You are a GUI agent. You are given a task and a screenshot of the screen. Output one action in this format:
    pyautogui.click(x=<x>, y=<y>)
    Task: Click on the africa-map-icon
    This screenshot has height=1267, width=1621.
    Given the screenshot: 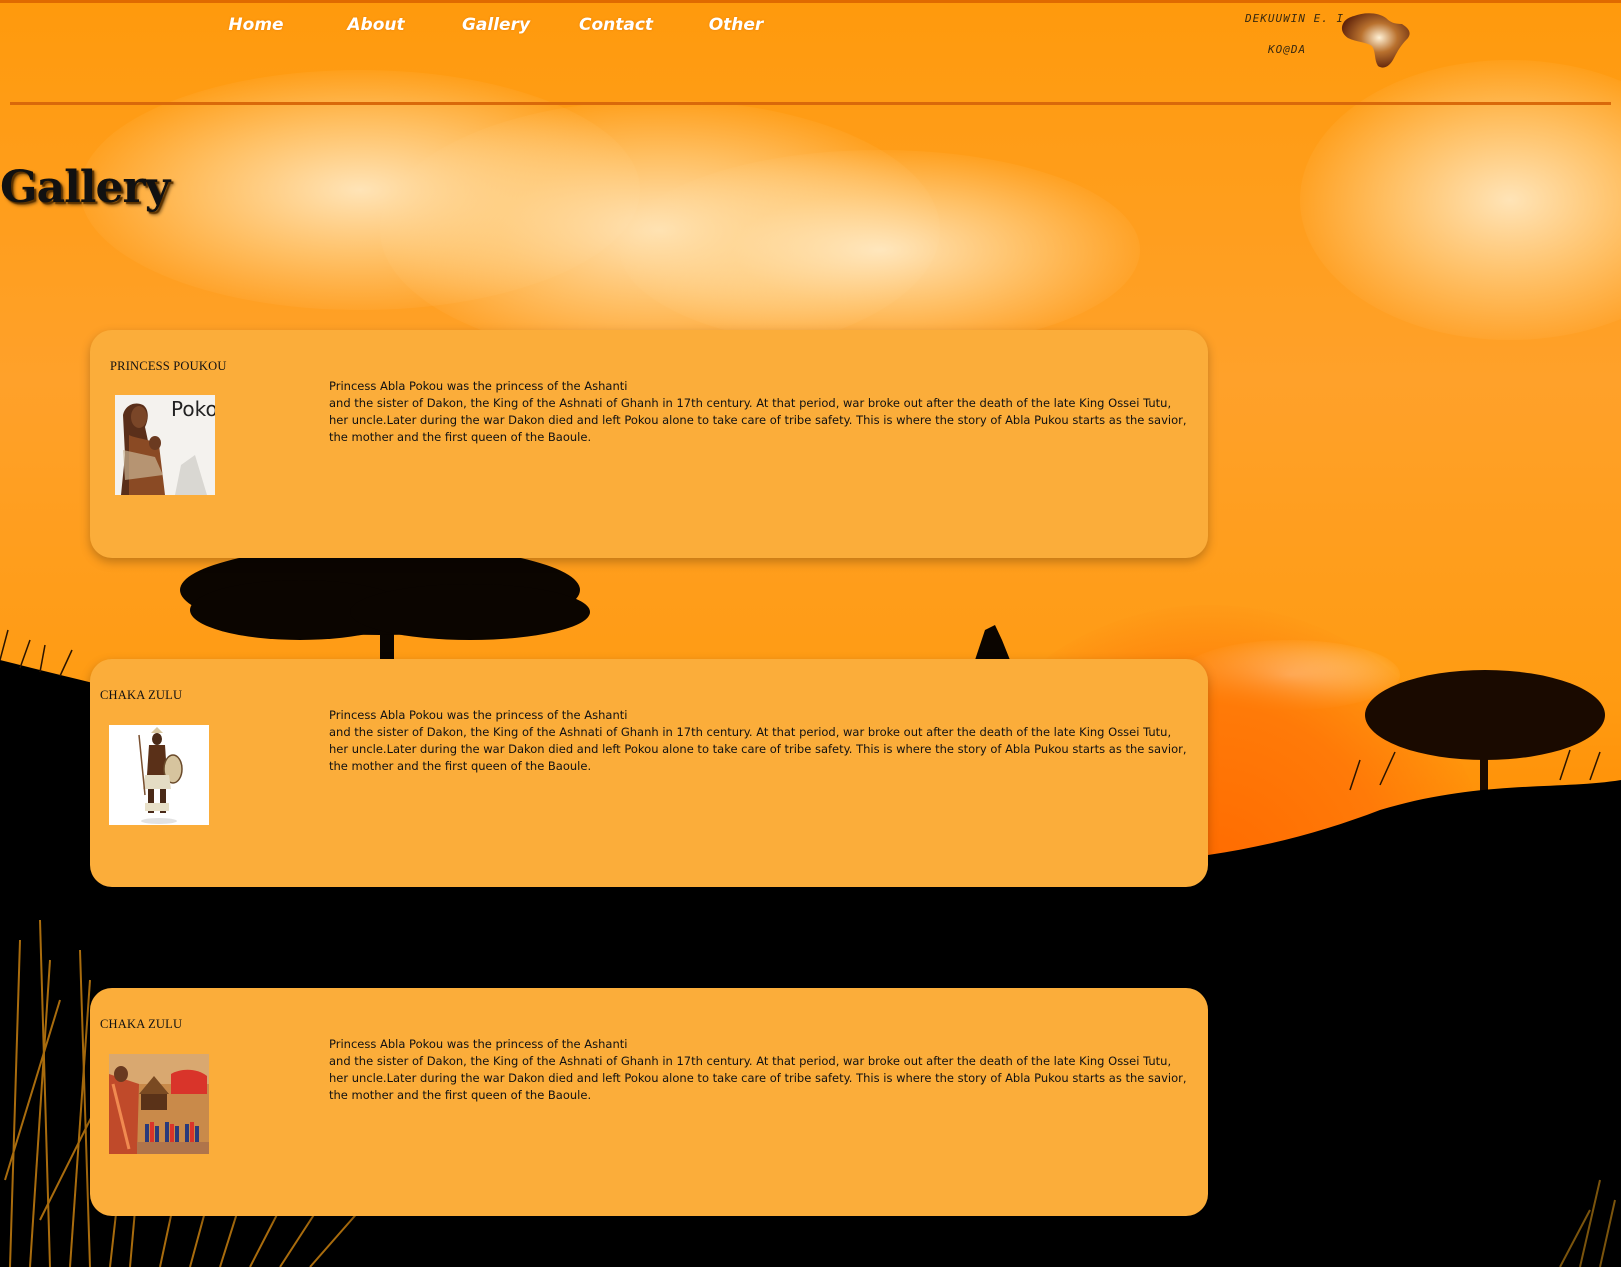 What is the action you would take?
    pyautogui.click(x=1375, y=40)
    